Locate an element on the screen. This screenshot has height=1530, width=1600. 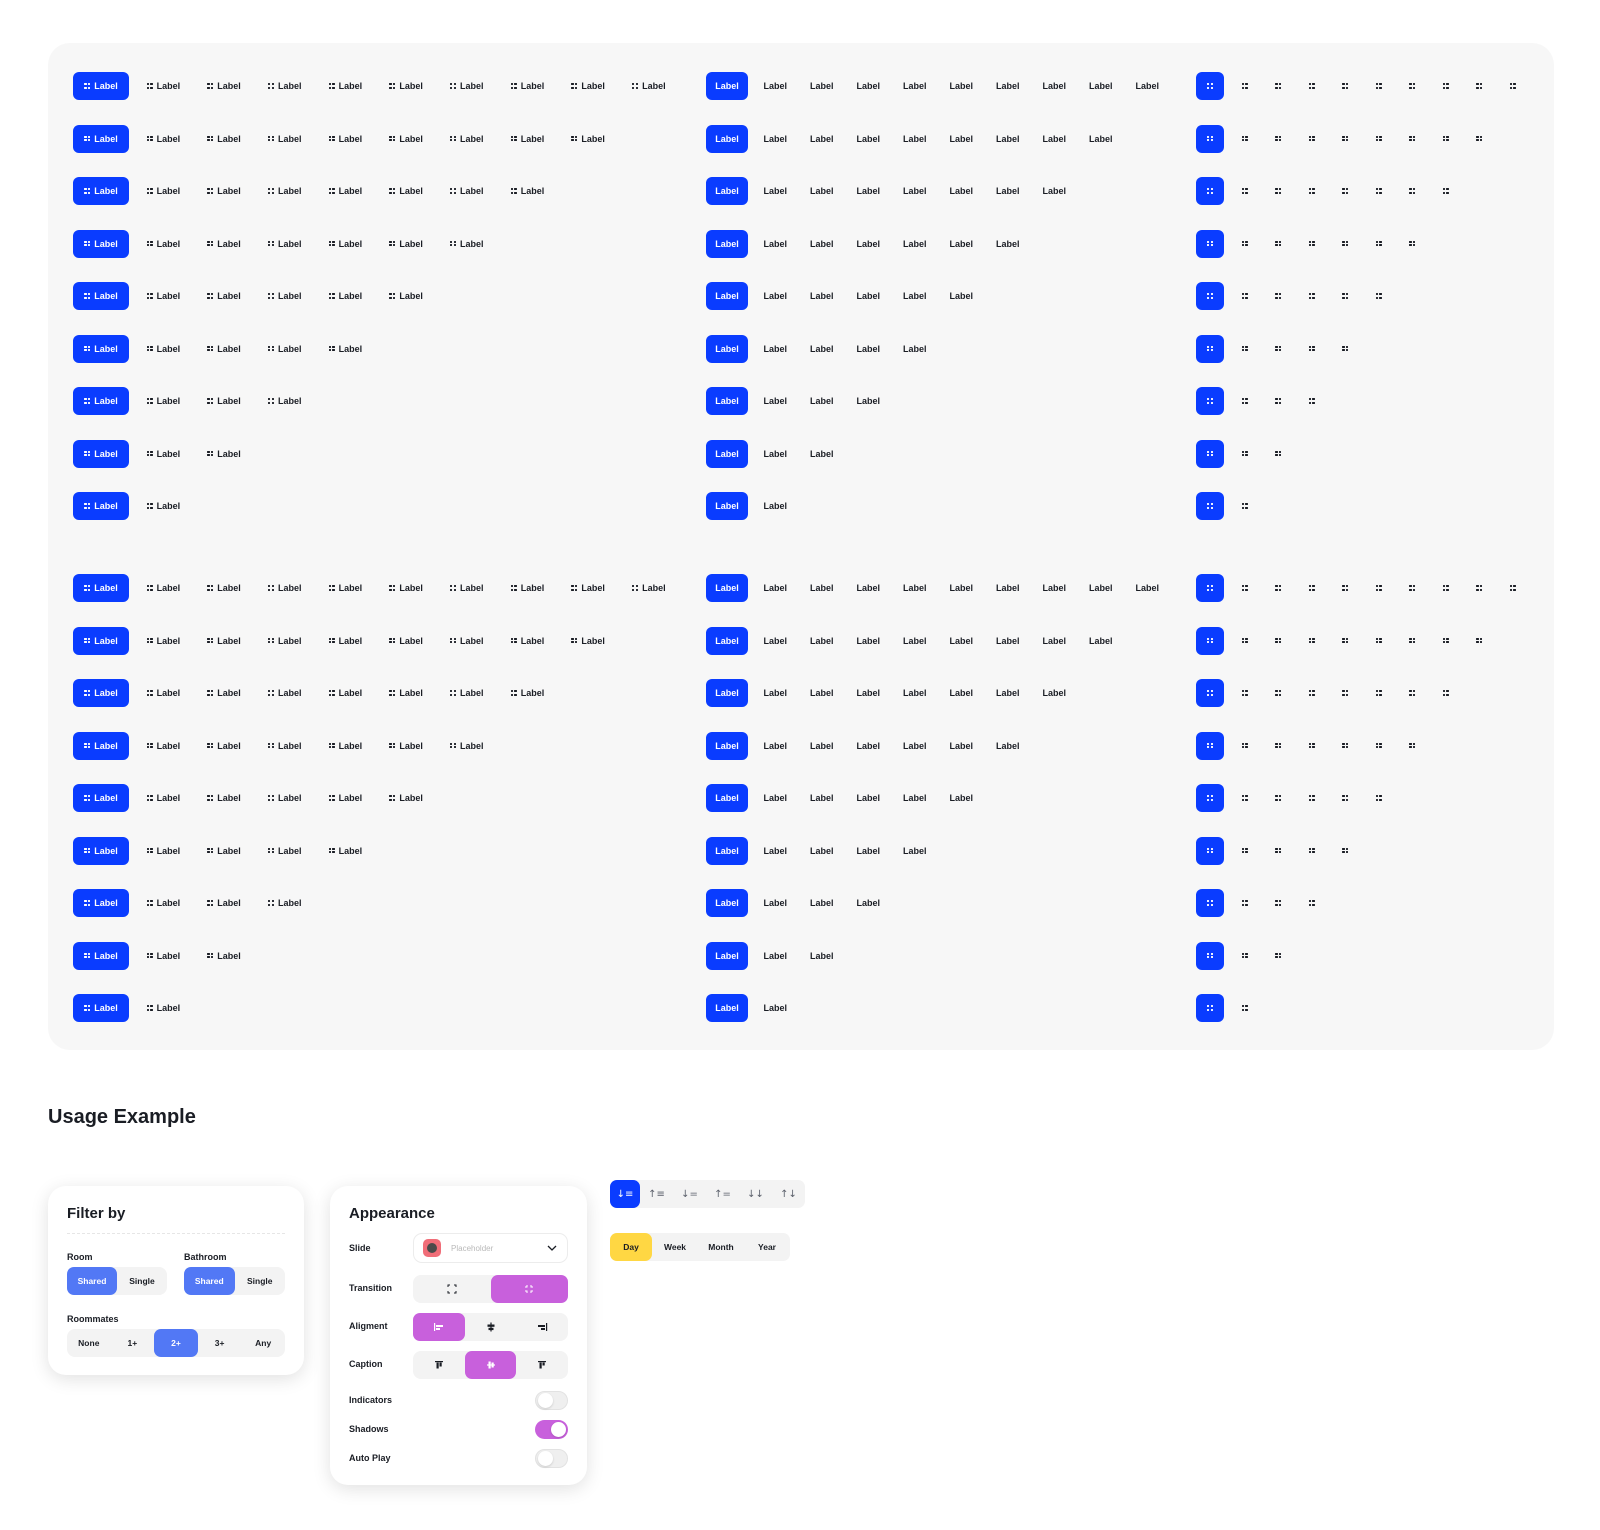
room-option-shared: Shared is located at coordinates (92, 1281).